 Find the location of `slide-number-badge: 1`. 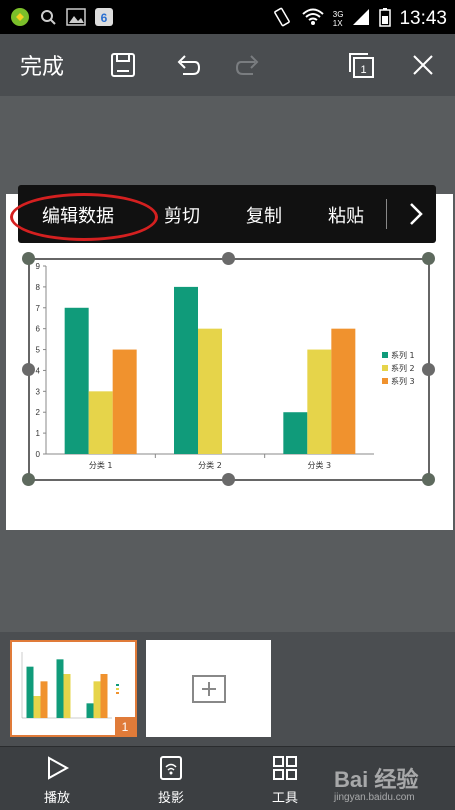

slide-number-badge: 1 is located at coordinates (125, 727).